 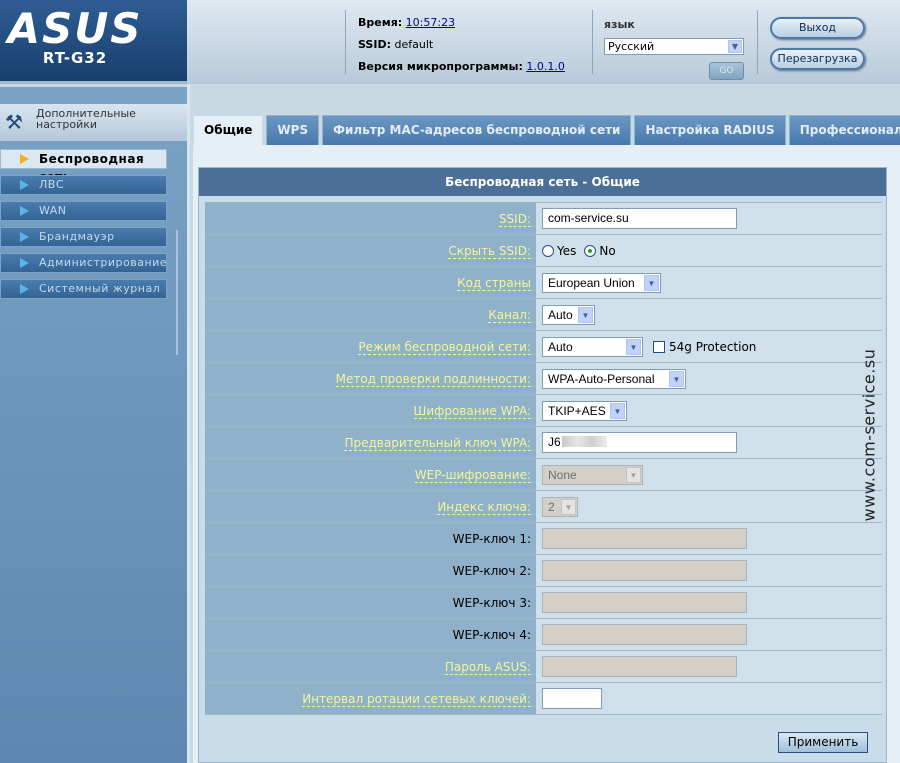 I want to click on wep-key-4-input, so click(x=644, y=634).